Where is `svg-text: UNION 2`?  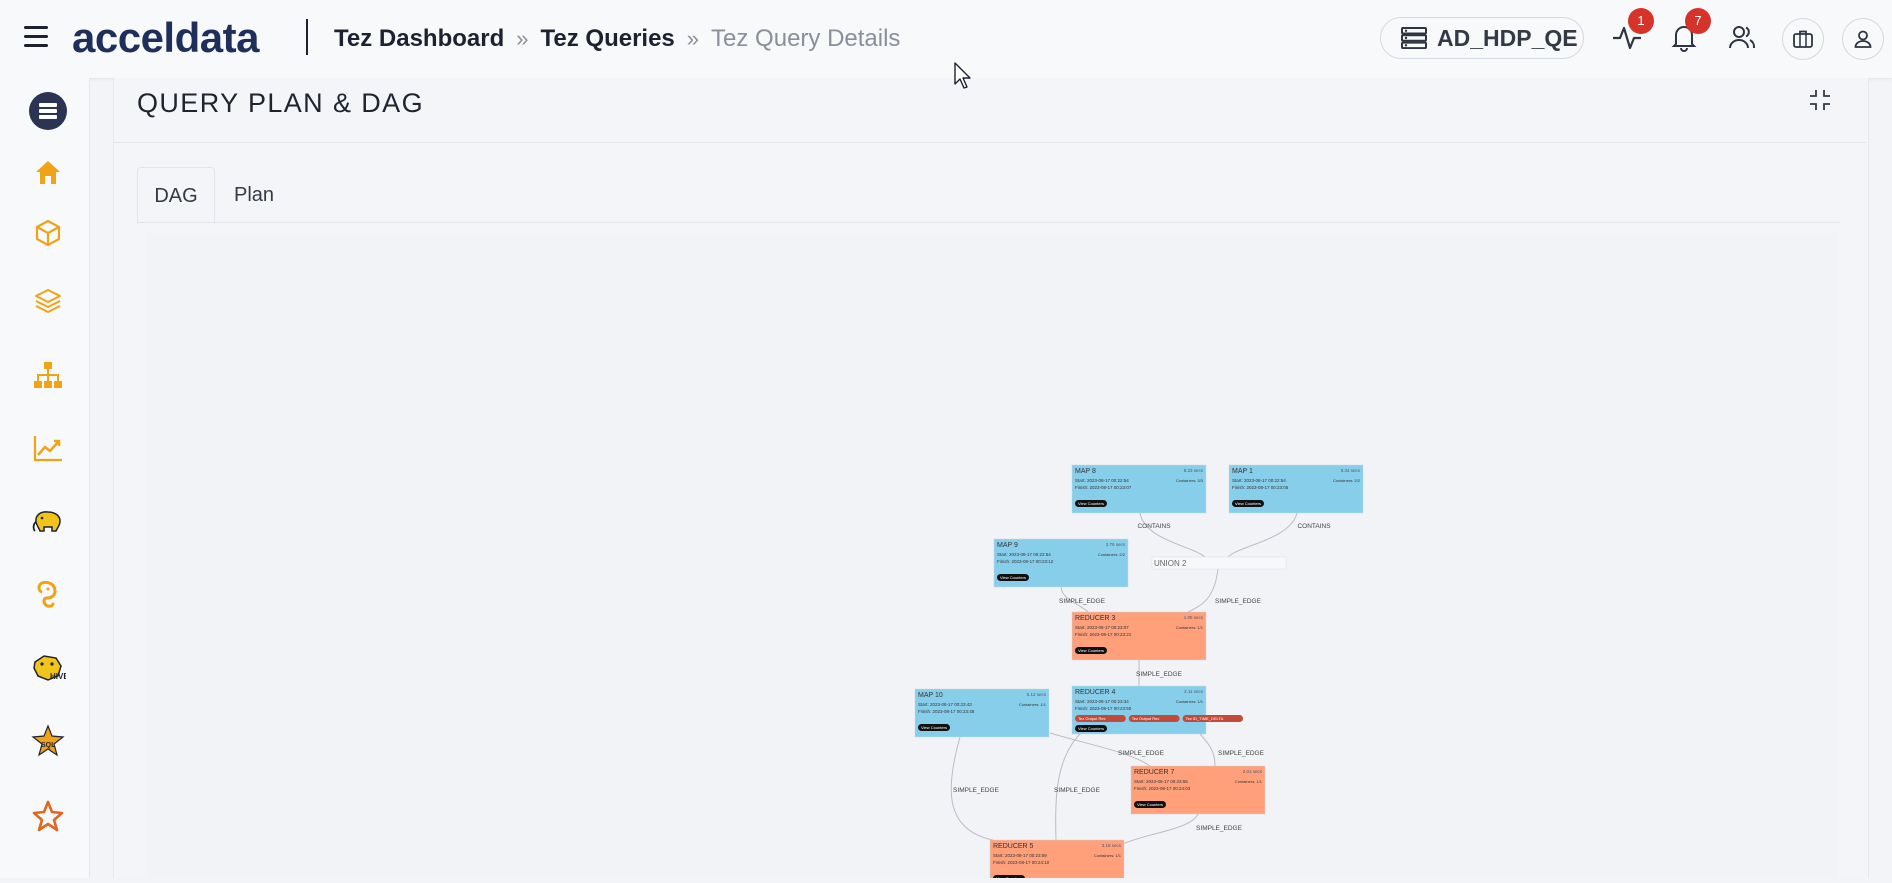 svg-text: UNION 2 is located at coordinates (1170, 563).